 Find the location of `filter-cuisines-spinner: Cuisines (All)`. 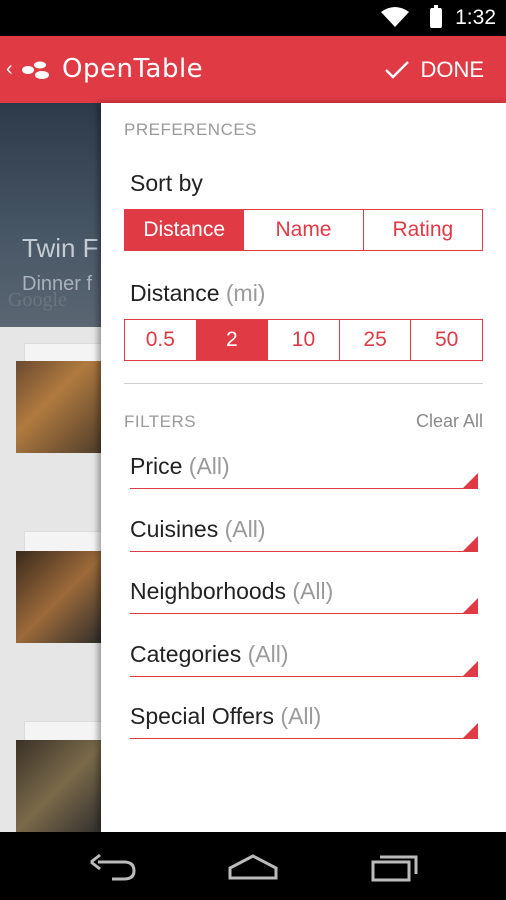

filter-cuisines-spinner: Cuisines (All) is located at coordinates (304, 532).